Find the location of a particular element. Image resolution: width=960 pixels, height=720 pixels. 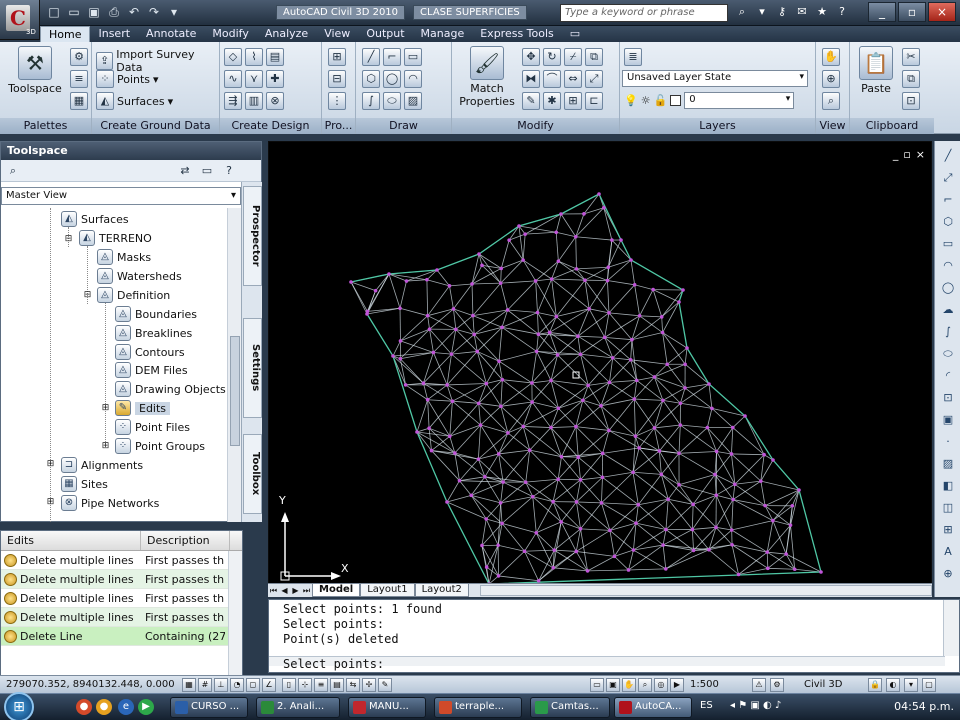

application-menu-button: C 3D is located at coordinates (20, 20).